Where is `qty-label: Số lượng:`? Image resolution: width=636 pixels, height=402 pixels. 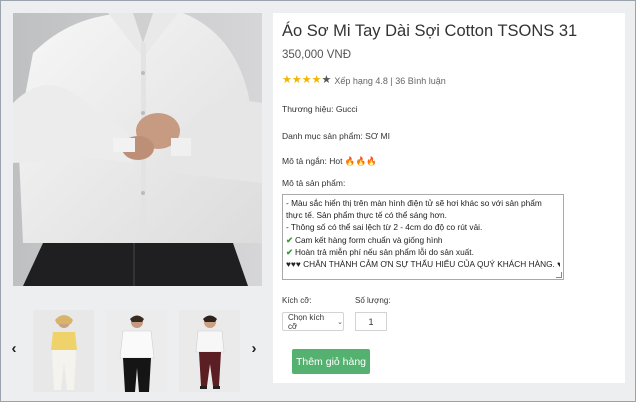 qty-label: Số lượng: is located at coordinates (373, 300).